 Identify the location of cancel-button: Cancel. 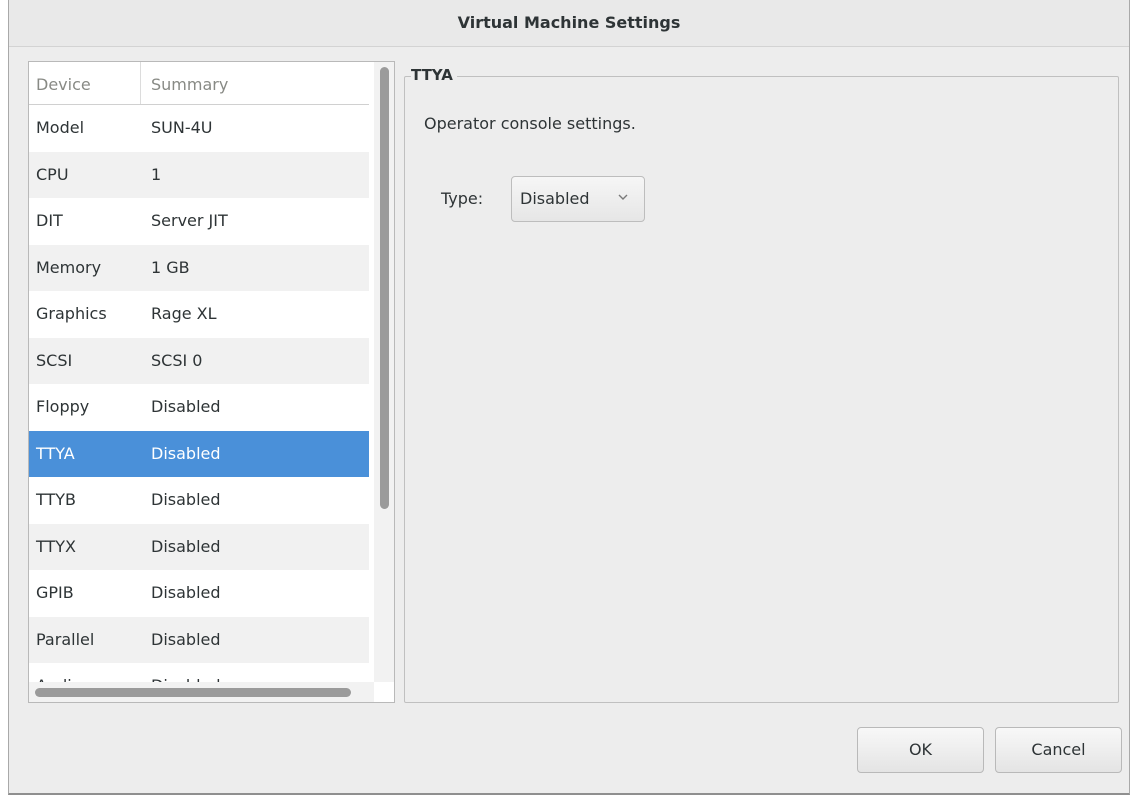
(1058, 750).